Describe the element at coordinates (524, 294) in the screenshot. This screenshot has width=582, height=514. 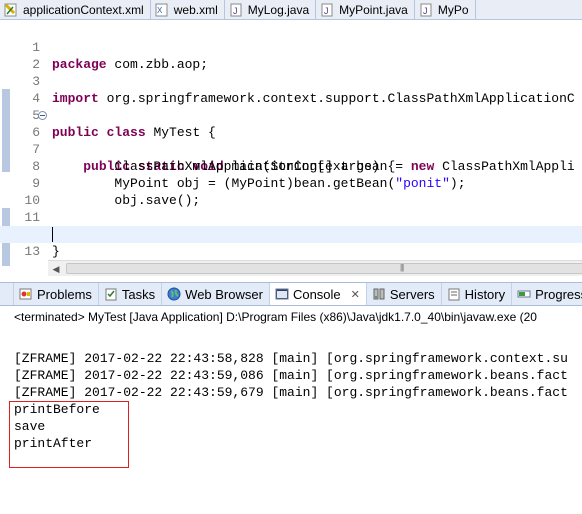
I see `progress-icon` at that location.